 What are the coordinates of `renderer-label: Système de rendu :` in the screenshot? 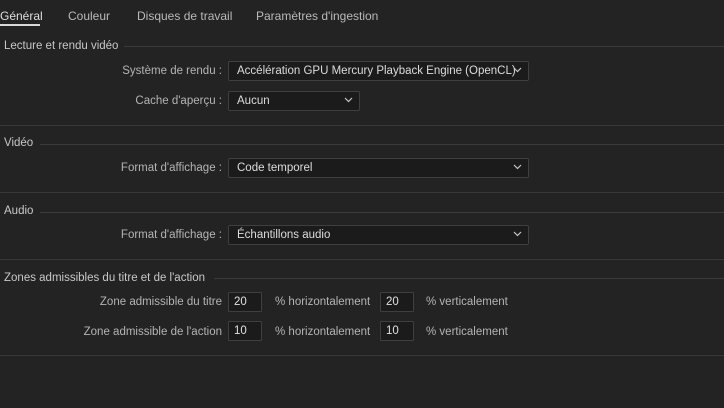 It's located at (172, 71).